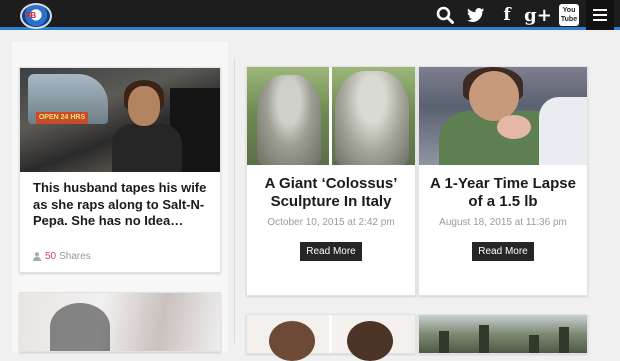 The height and width of the screenshot is (361, 620). Describe the element at coordinates (37, 256) in the screenshot. I see `user-icon` at that location.